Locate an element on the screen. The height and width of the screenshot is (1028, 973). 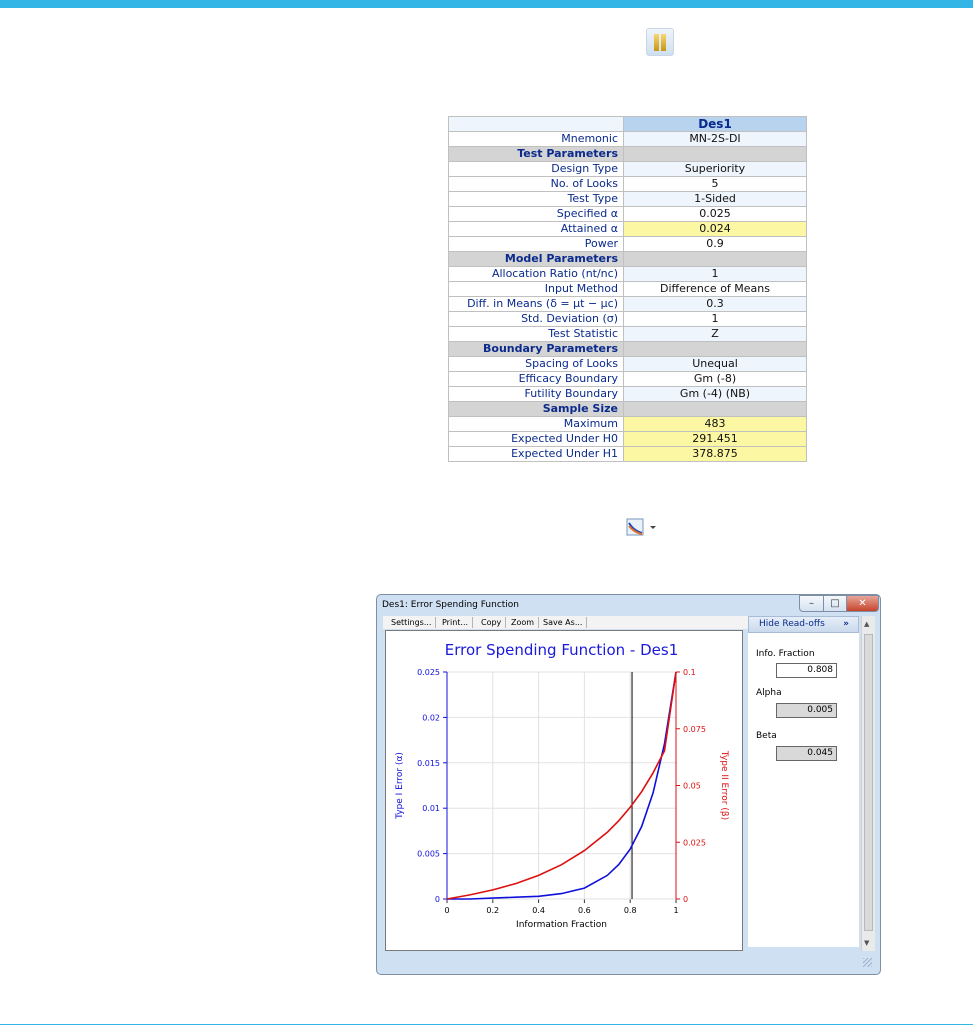
alpha-label: Alpha is located at coordinates (769, 693).